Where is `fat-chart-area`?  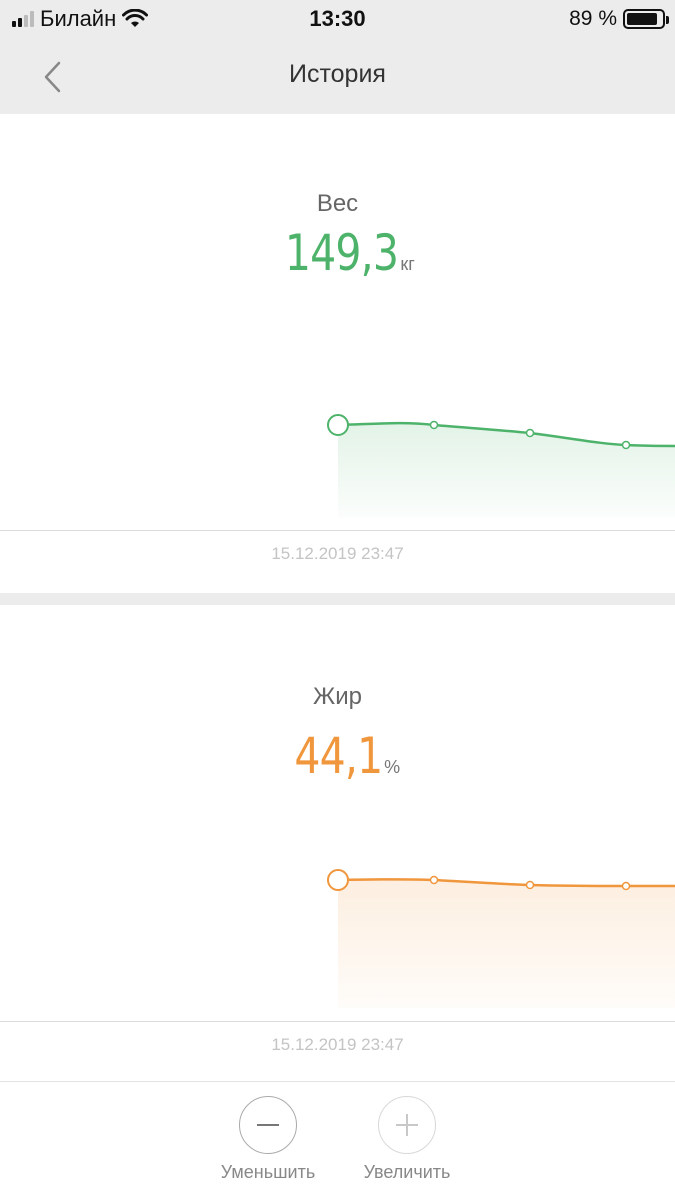
fat-chart-area is located at coordinates (506, 943).